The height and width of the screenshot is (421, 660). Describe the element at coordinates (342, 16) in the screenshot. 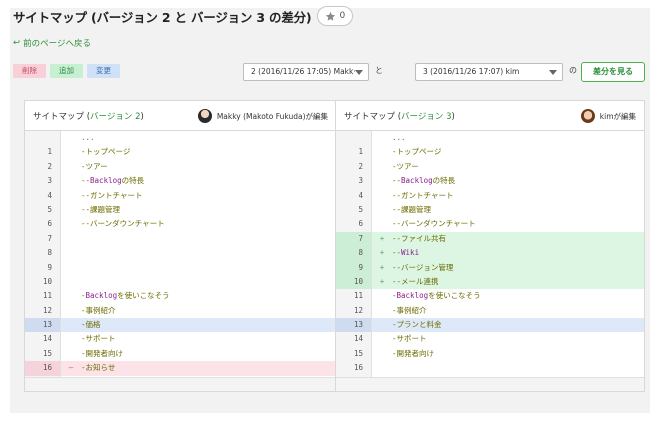

I see `star-count: 0` at that location.